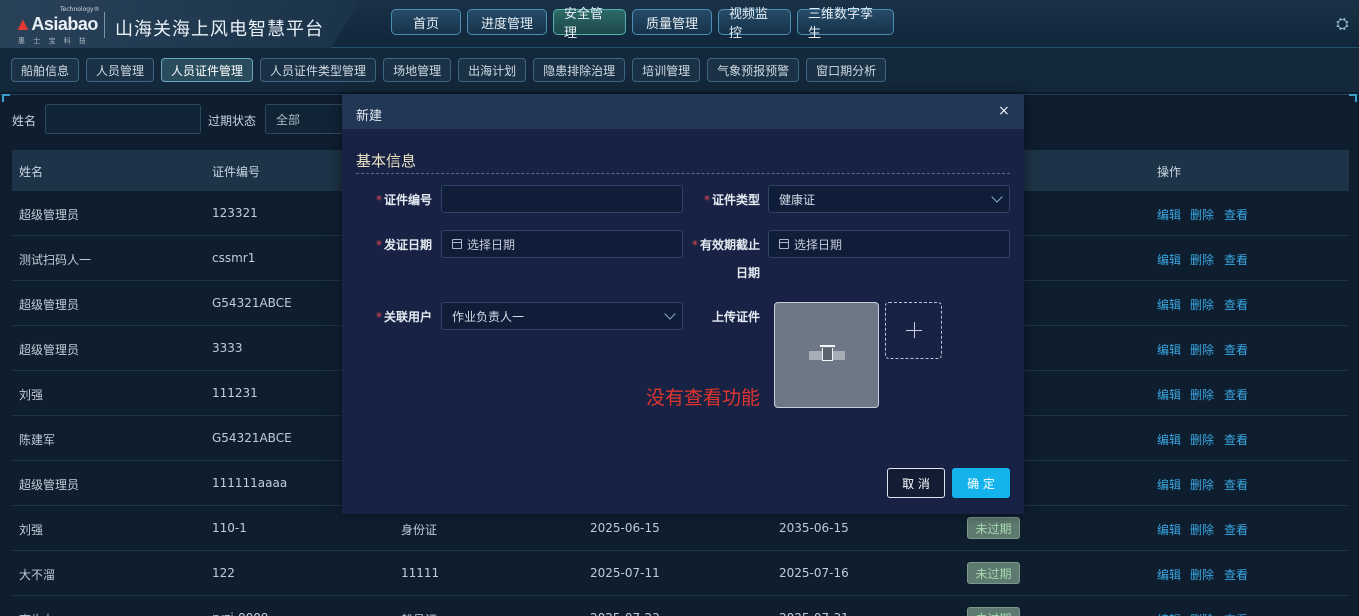 This screenshot has height=616, width=1359. Describe the element at coordinates (23, 24) in the screenshot. I see `logo-mark-icon: ▲` at that location.